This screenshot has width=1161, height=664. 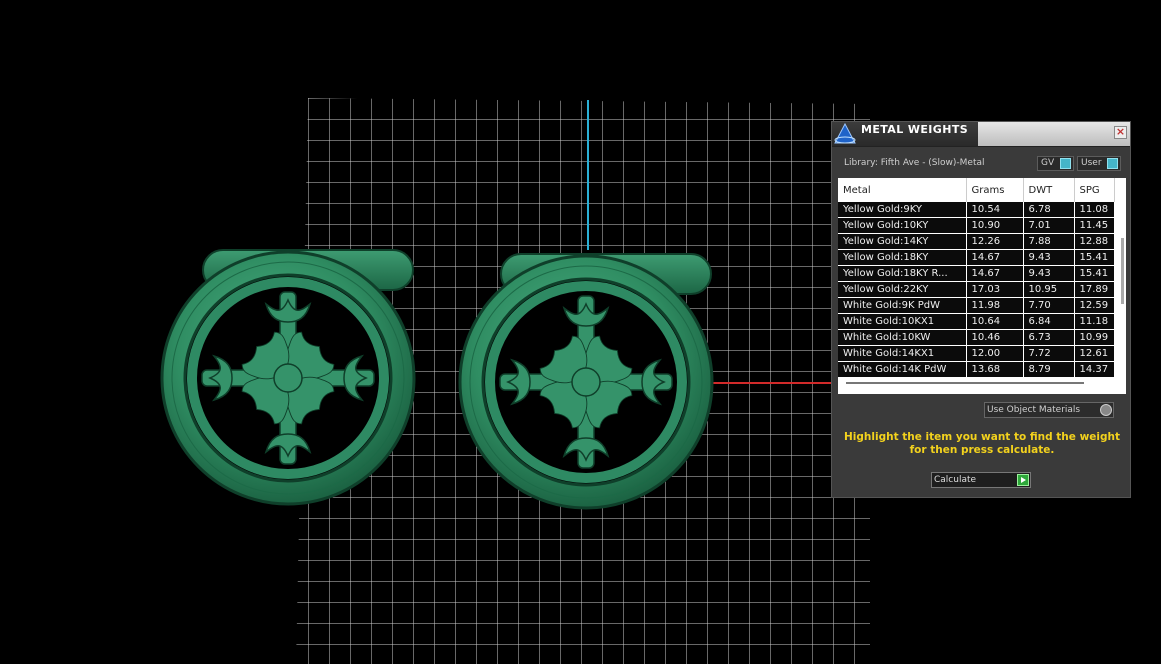 I want to click on user-toggle-icon, so click(x=1112, y=163).